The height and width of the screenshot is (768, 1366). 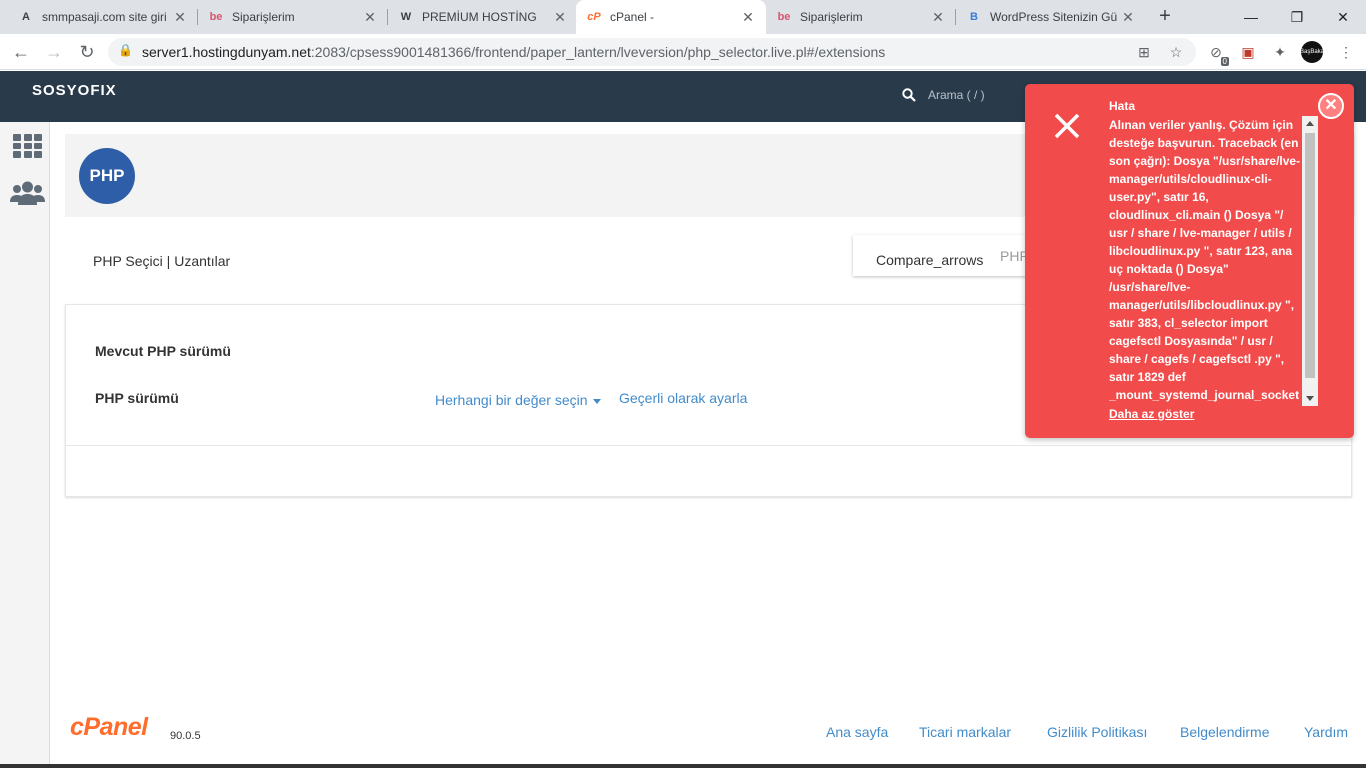 I want to click on browser-menu-icon: ⋮, so click(x=1346, y=52).